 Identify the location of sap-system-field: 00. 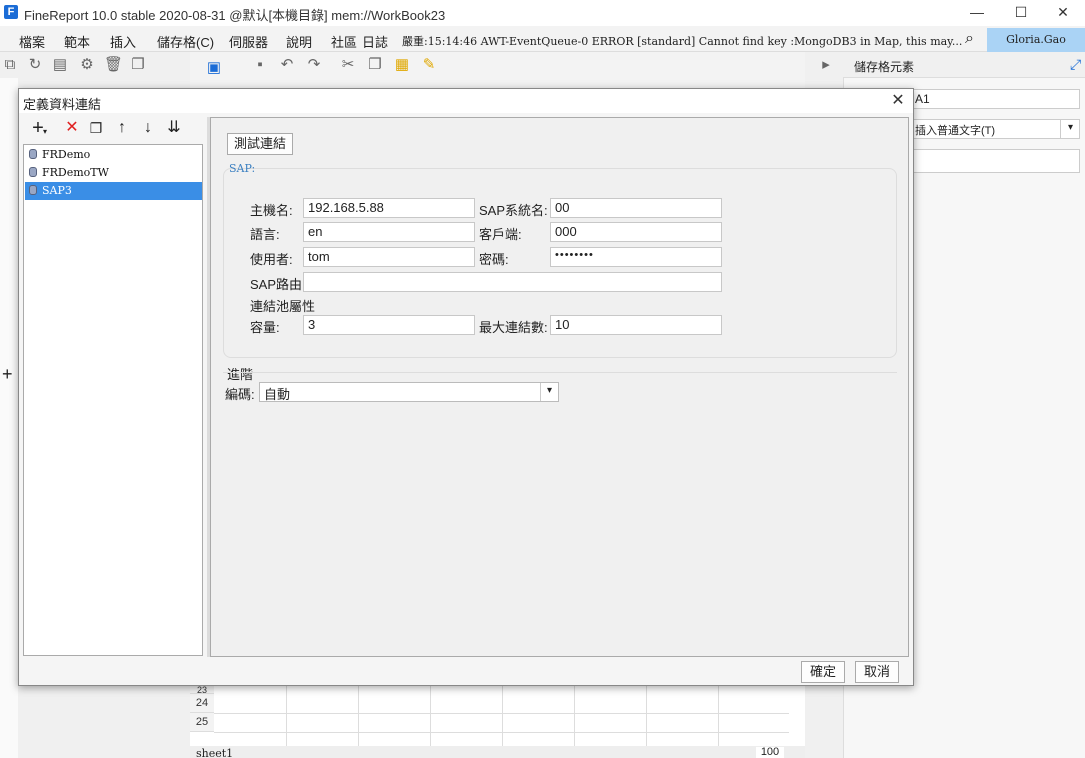
(636, 208).